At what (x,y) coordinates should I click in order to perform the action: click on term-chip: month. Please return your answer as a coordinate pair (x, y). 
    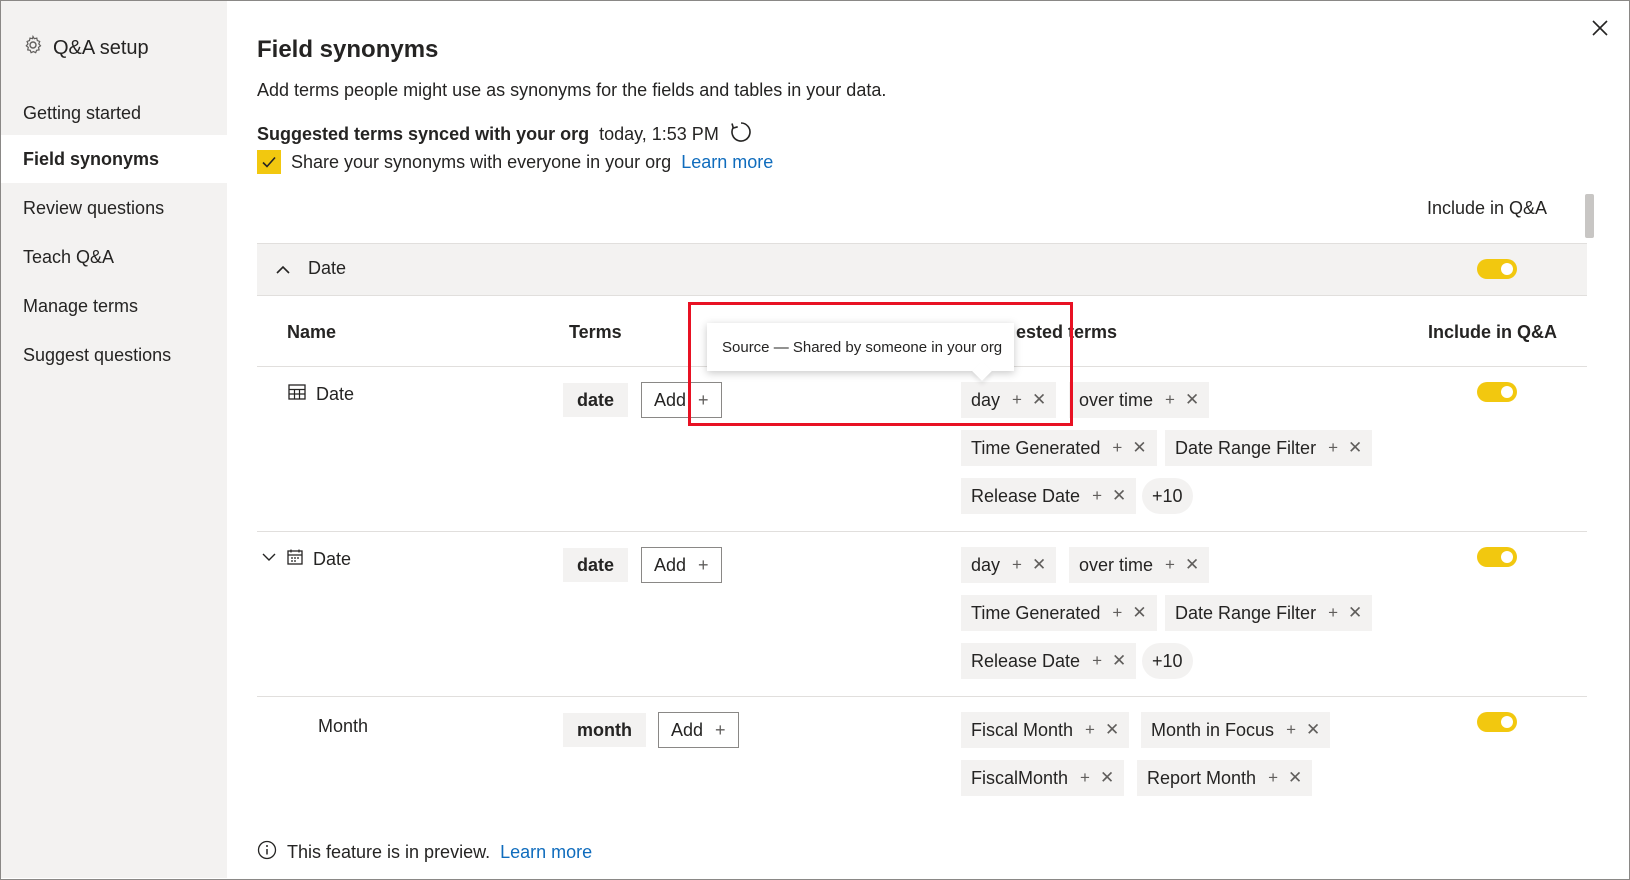
    Looking at the image, I should click on (604, 730).